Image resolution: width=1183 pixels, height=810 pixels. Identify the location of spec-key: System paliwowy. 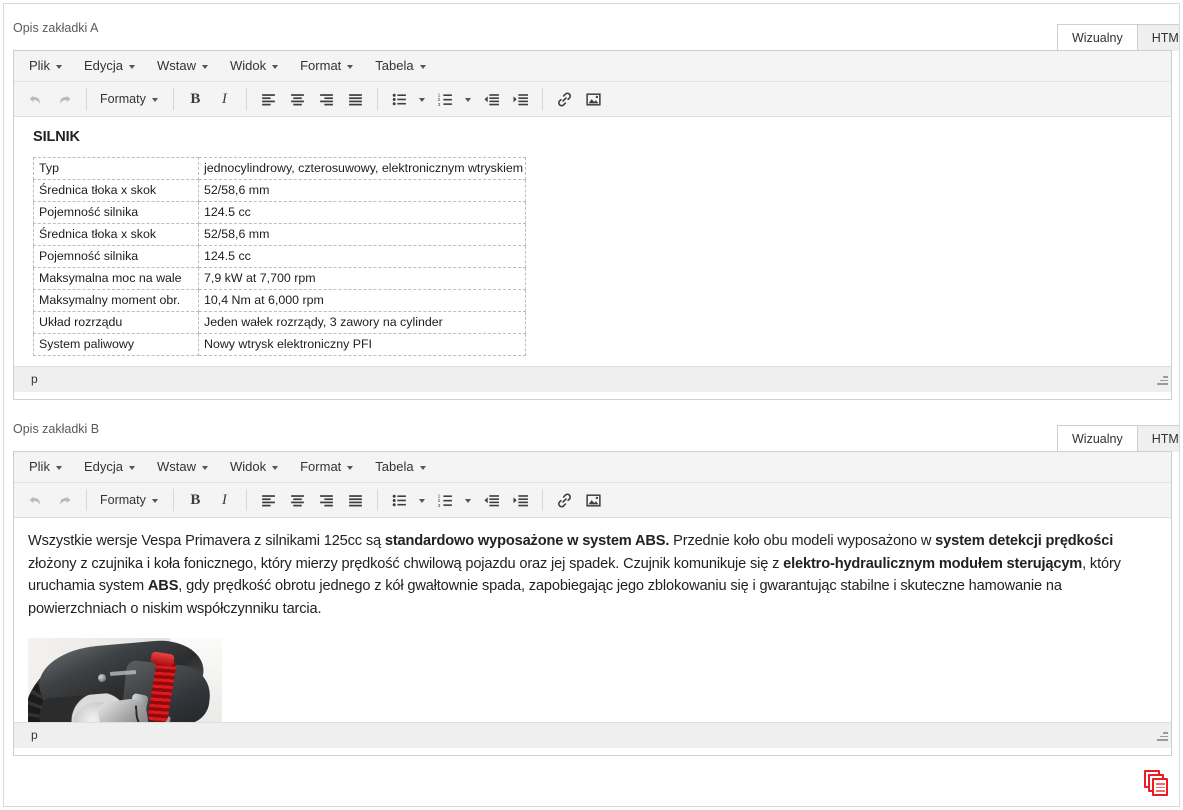
(116, 344).